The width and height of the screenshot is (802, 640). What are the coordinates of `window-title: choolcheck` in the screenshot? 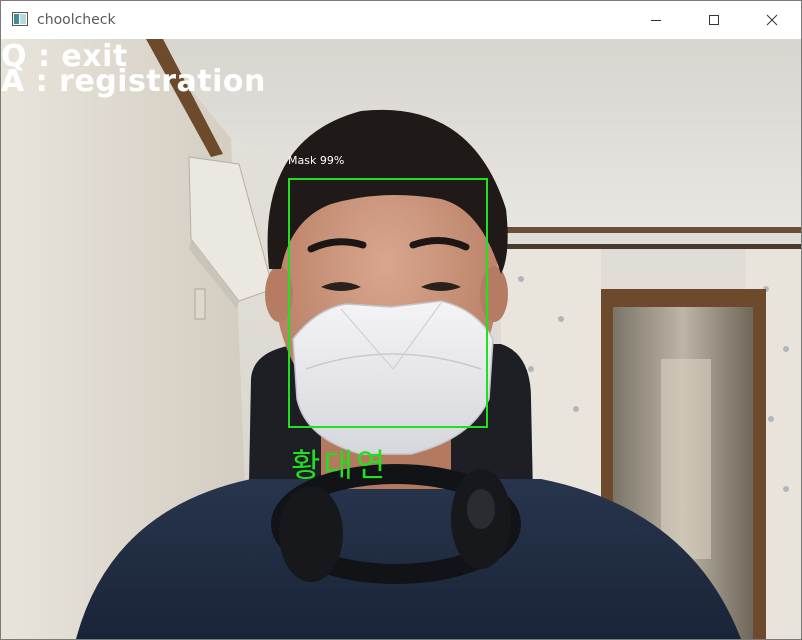 It's located at (76, 20).